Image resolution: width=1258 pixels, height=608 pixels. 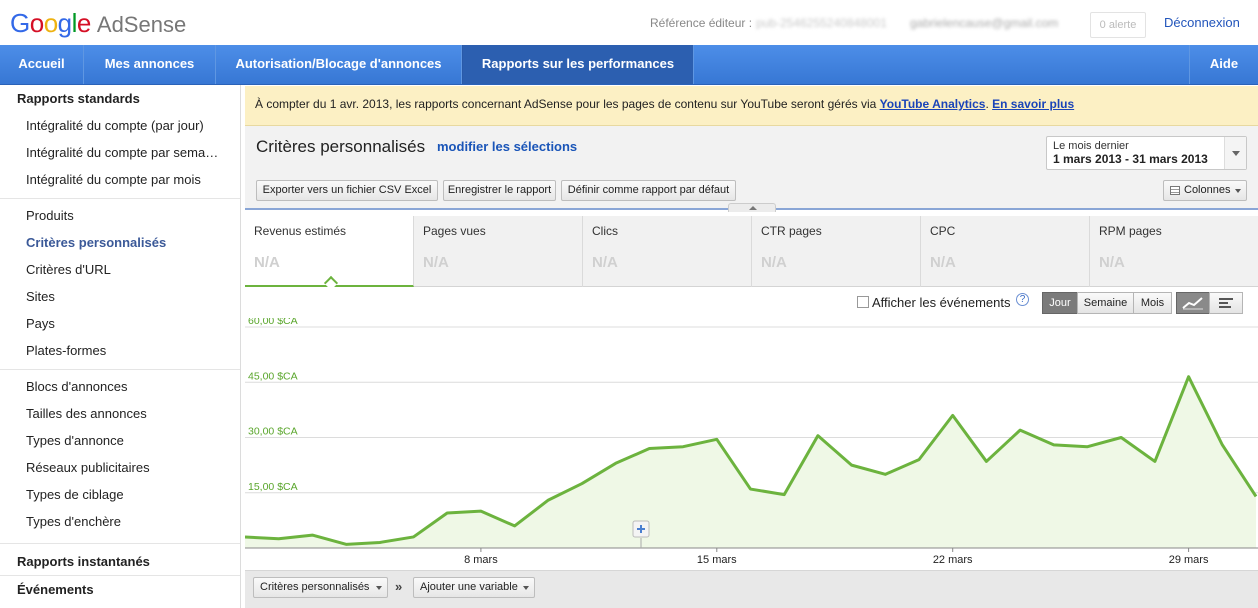 What do you see at coordinates (83, 561) in the screenshot?
I see `sidebar-heading-instant-reports: Rapports instantanés` at bounding box center [83, 561].